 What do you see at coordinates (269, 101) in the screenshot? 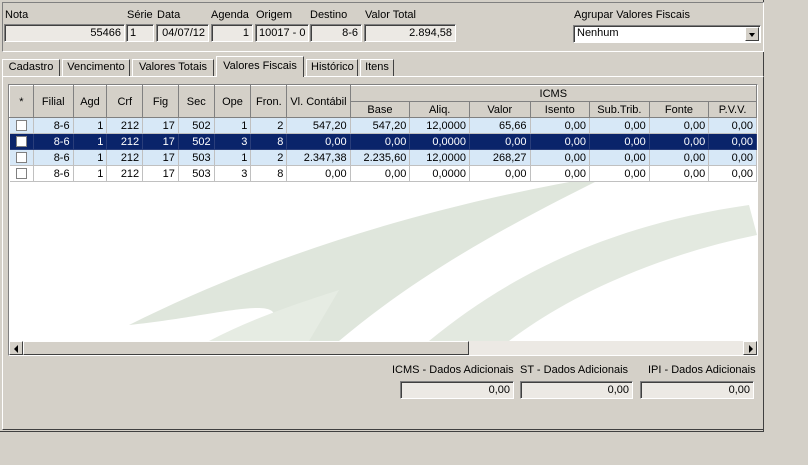
I see `col-header-fron: Fron.` at bounding box center [269, 101].